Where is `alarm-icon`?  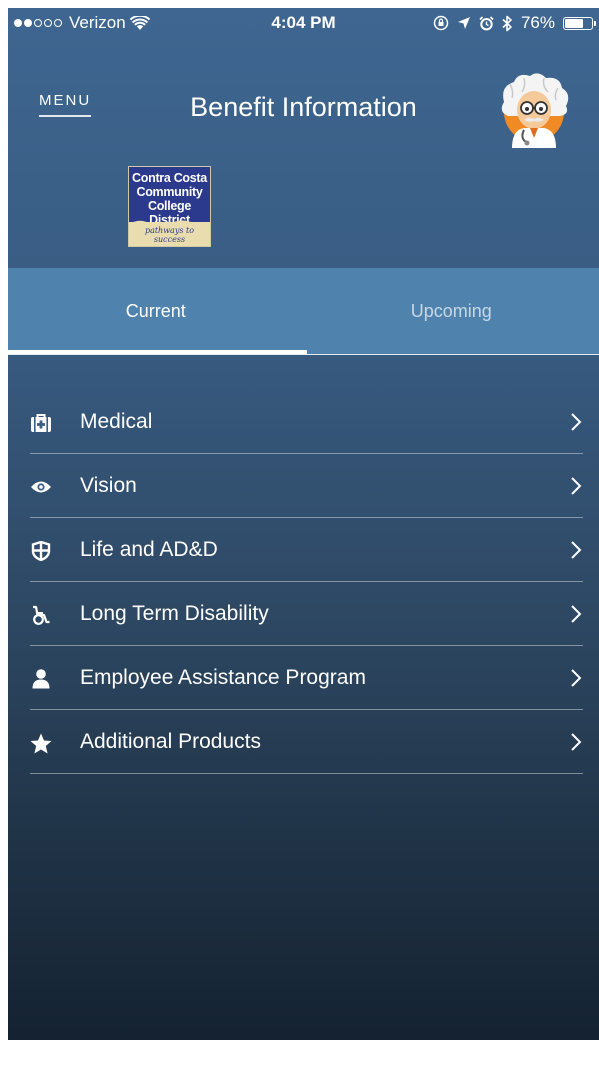
alarm-icon is located at coordinates (486, 22).